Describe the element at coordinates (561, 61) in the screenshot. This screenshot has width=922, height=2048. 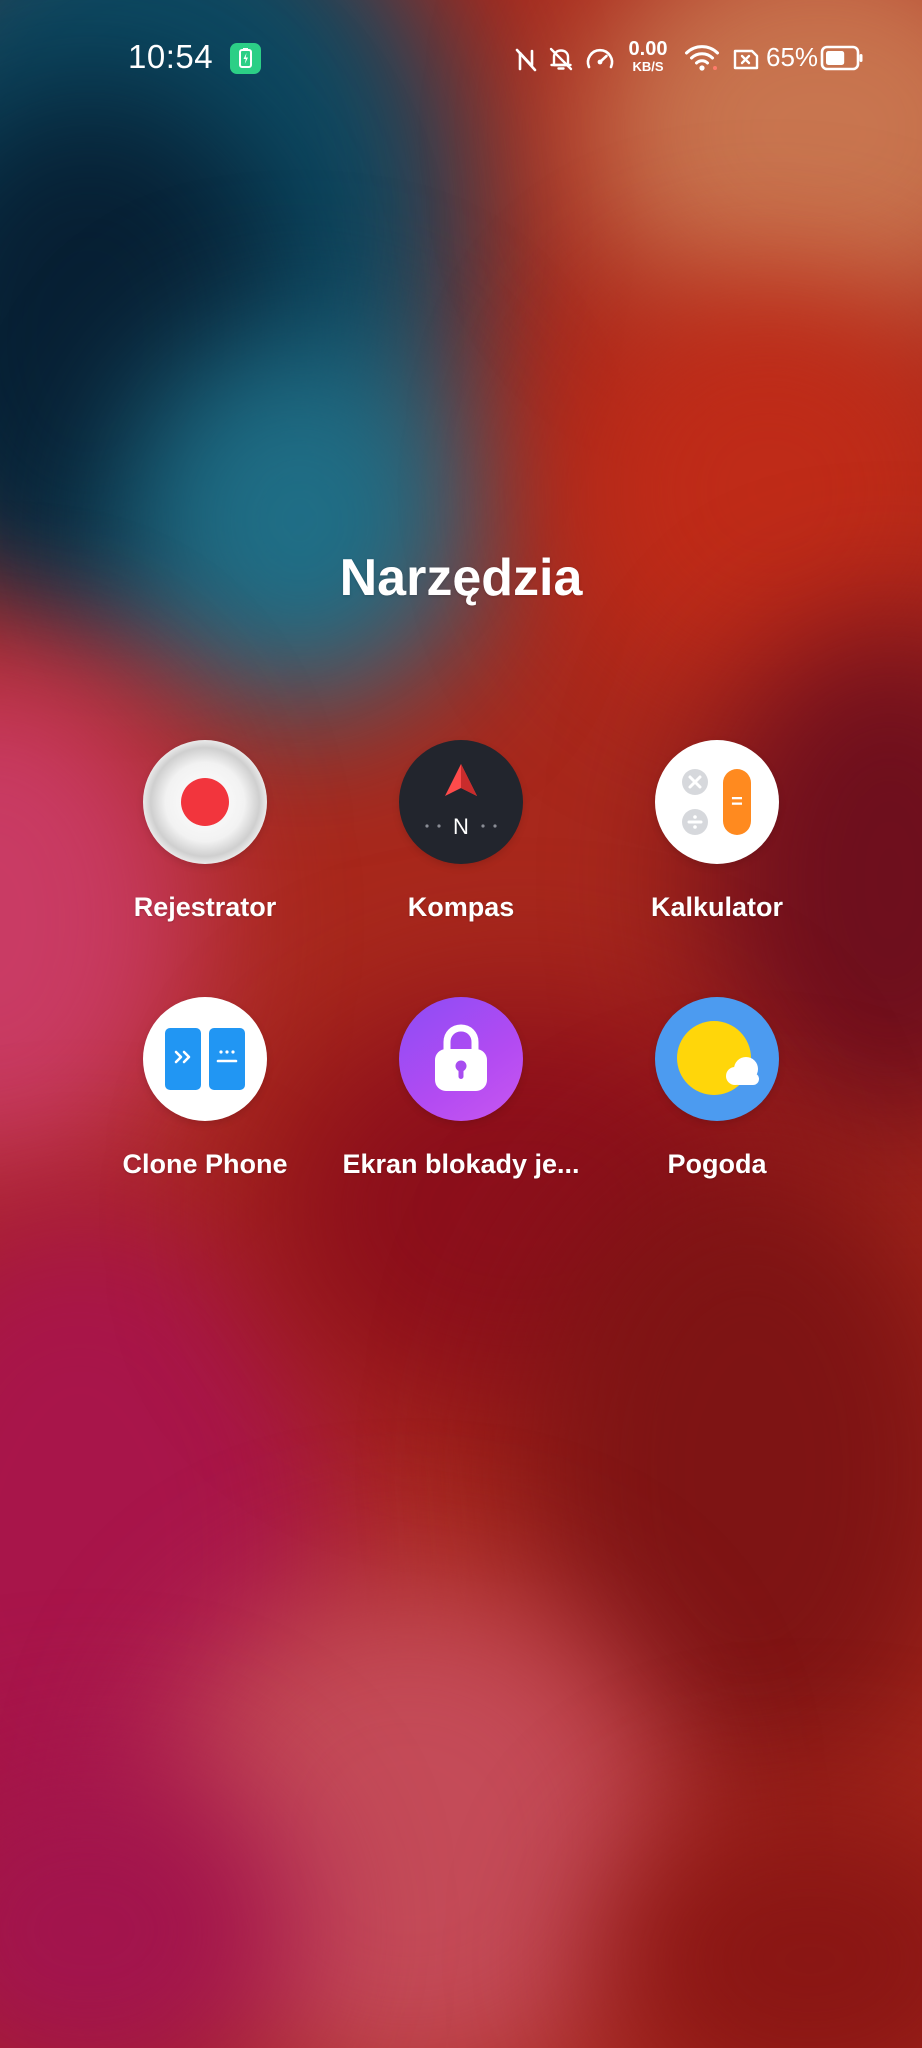
I see `bell-off-icon` at that location.